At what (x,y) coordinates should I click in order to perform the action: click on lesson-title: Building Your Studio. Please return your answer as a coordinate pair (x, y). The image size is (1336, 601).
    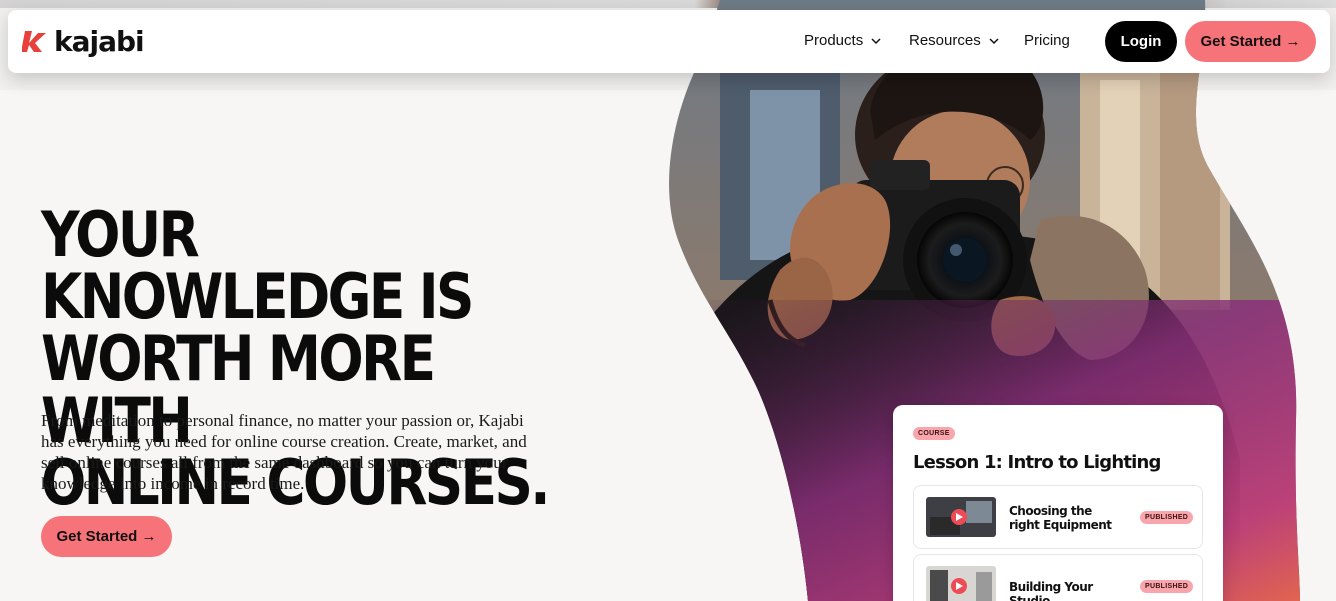
    Looking at the image, I should click on (1051, 590).